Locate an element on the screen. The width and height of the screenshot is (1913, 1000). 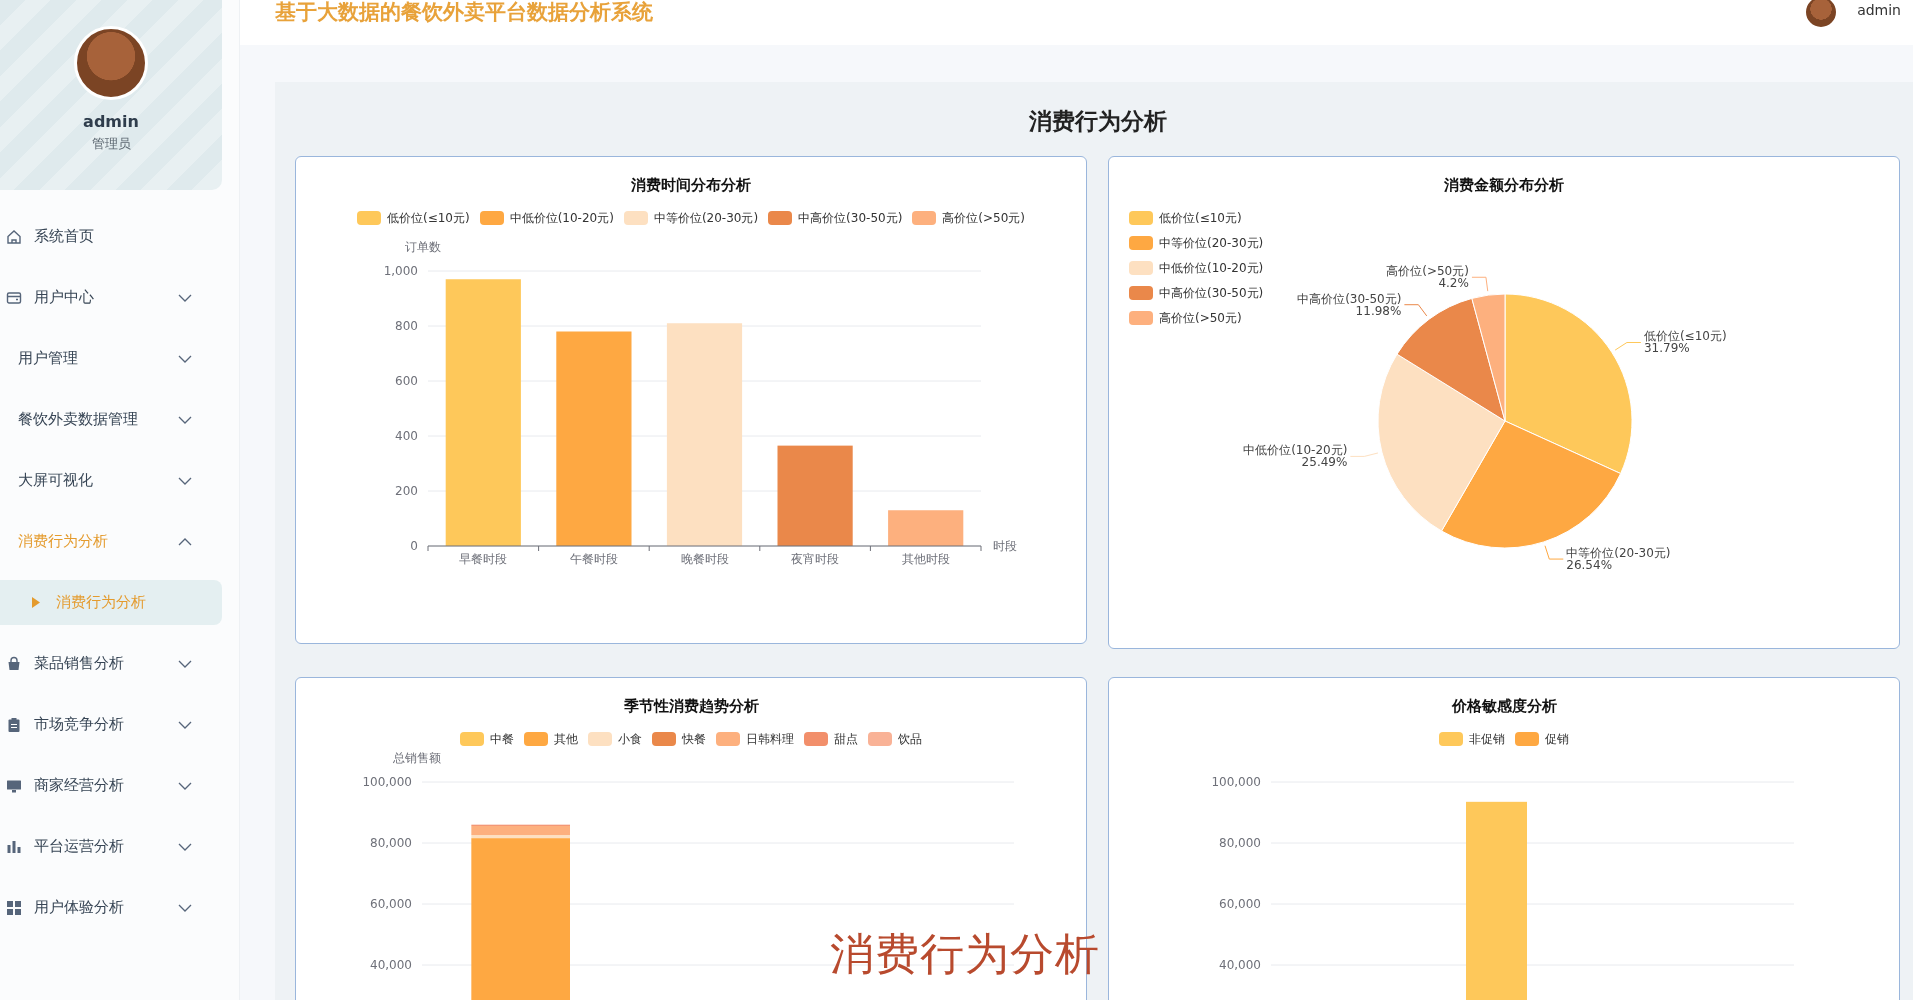
slice-label: 中等价位(20-30元) is located at coordinates (1618, 553).